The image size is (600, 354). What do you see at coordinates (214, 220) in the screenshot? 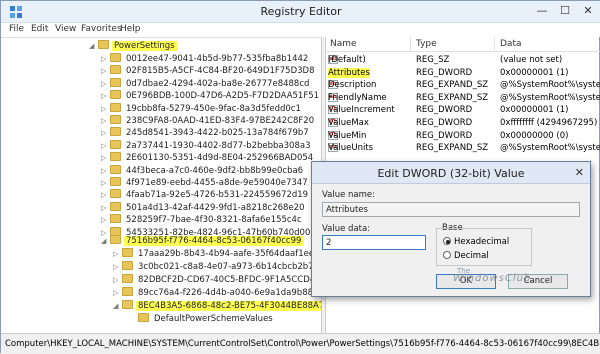
I see `tree-item-label: 528259f7-7bae-4f30-8321-8afa6e155c4c` at bounding box center [214, 220].